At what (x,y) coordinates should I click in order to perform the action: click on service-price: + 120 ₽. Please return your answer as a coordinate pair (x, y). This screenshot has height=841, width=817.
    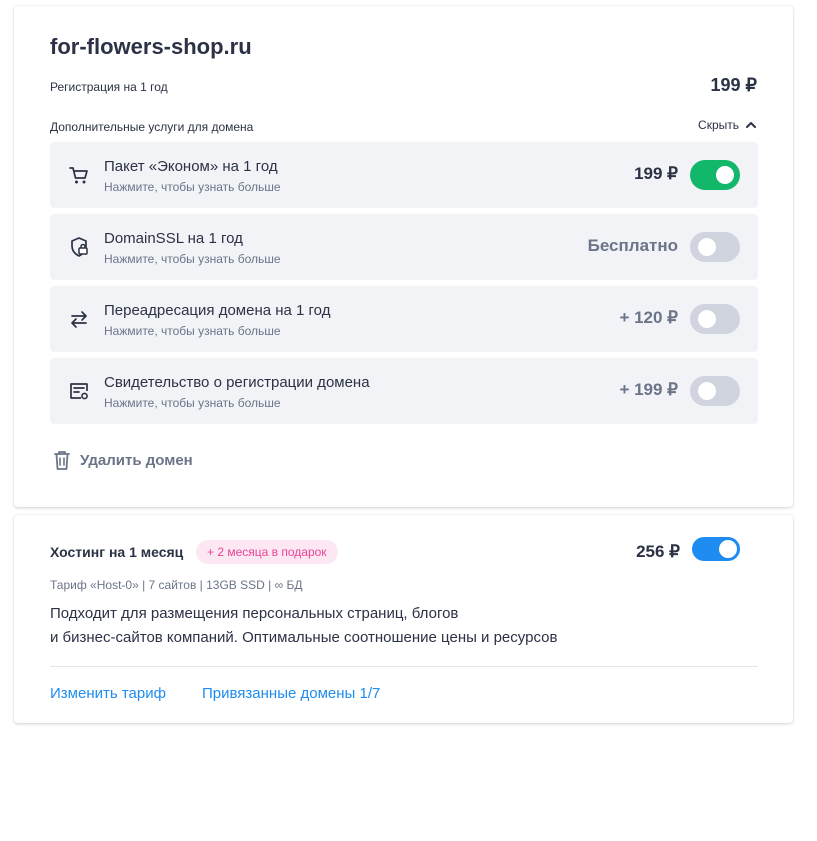
    Looking at the image, I should click on (648, 317).